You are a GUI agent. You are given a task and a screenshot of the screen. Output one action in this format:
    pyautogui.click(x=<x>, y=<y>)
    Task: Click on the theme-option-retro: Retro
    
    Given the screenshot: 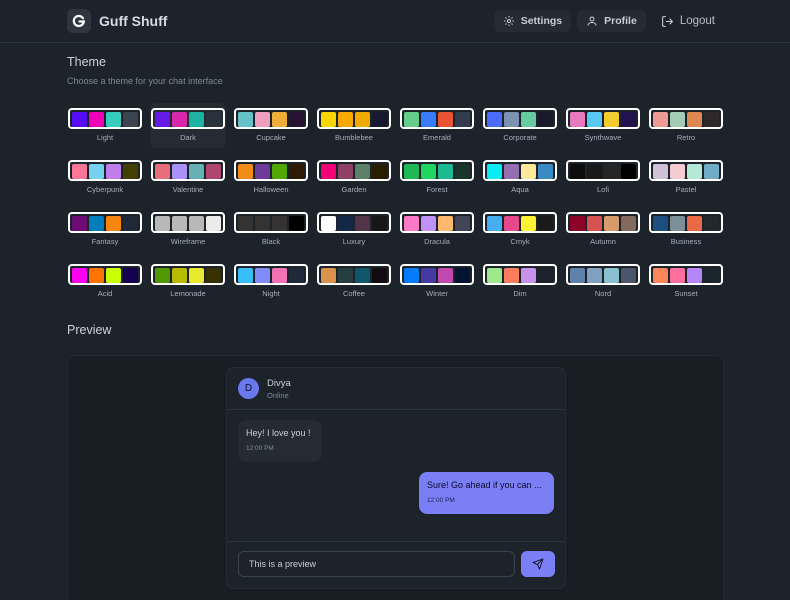 What is the action you would take?
    pyautogui.click(x=686, y=125)
    